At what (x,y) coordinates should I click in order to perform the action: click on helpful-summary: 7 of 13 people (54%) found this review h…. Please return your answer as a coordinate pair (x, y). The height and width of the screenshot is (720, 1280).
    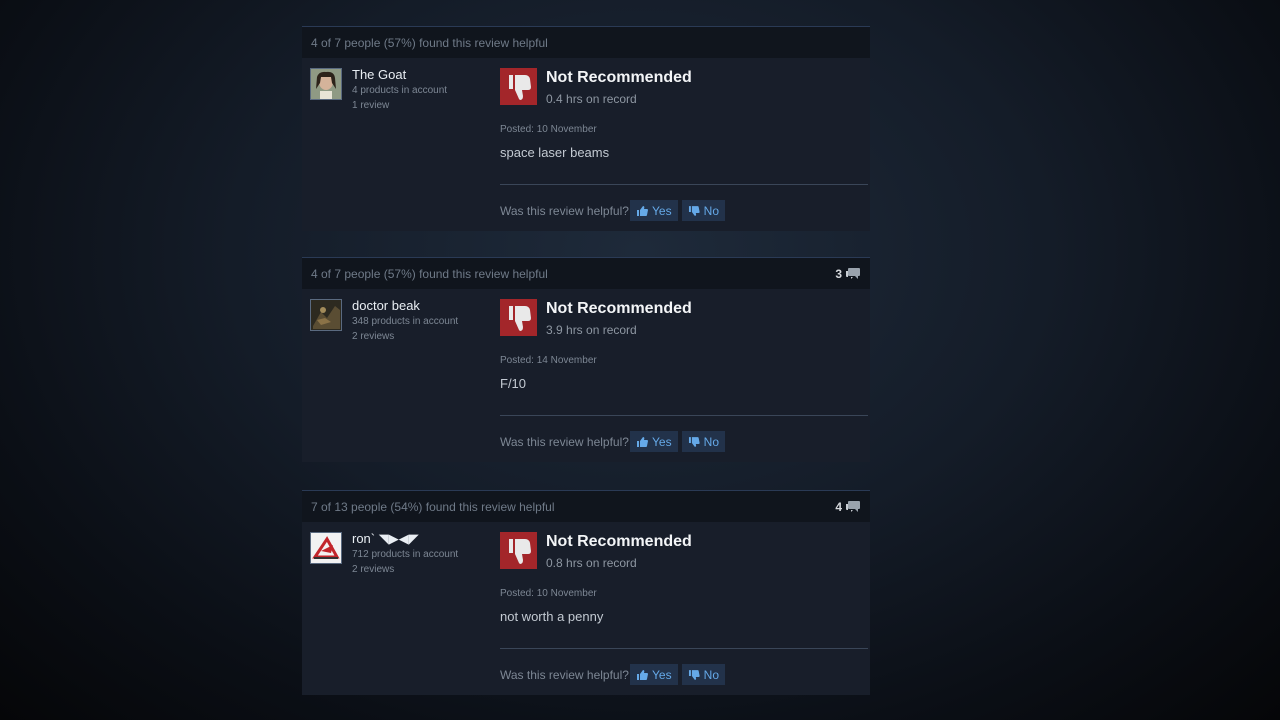
    Looking at the image, I should click on (433, 506).